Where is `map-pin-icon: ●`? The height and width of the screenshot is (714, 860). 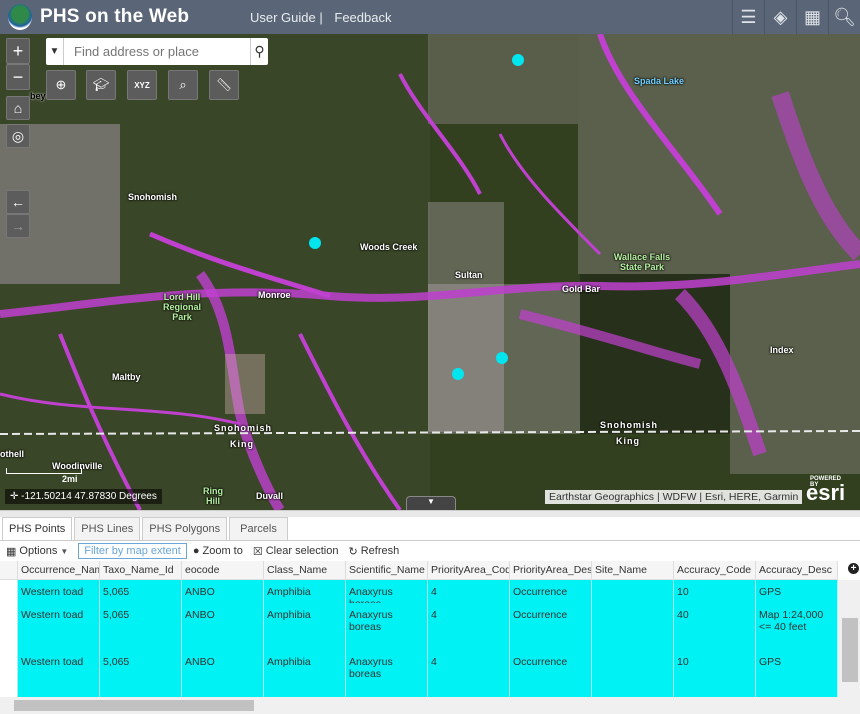
map-pin-icon: ● is located at coordinates (196, 551).